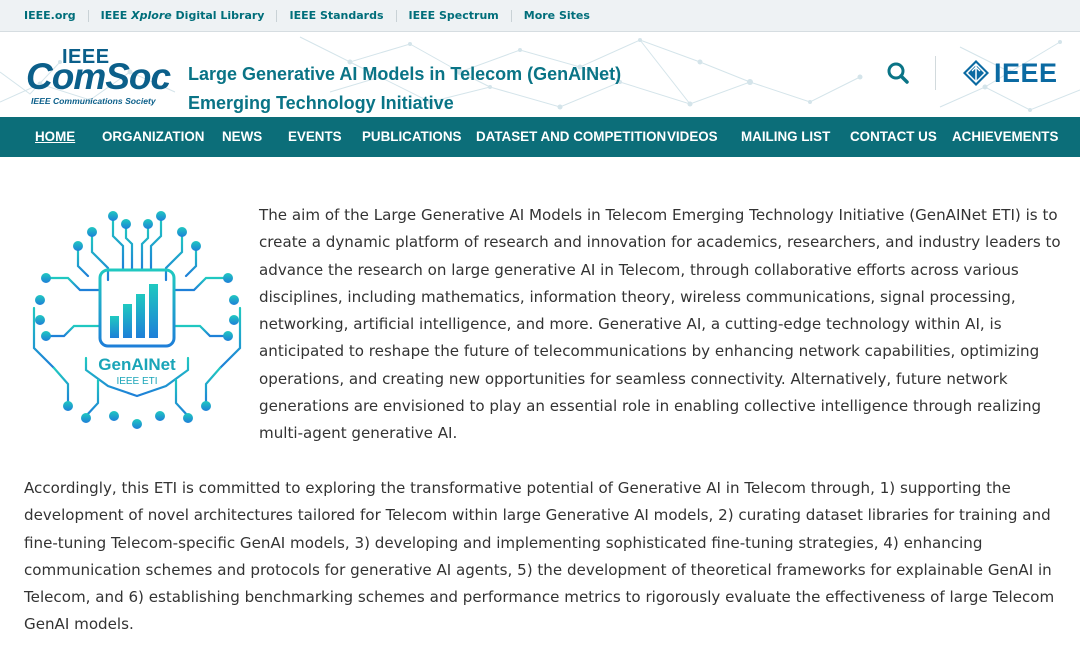 The image size is (1080, 665). I want to click on nav-item-publications: PUBLICATIONS, so click(411, 137).